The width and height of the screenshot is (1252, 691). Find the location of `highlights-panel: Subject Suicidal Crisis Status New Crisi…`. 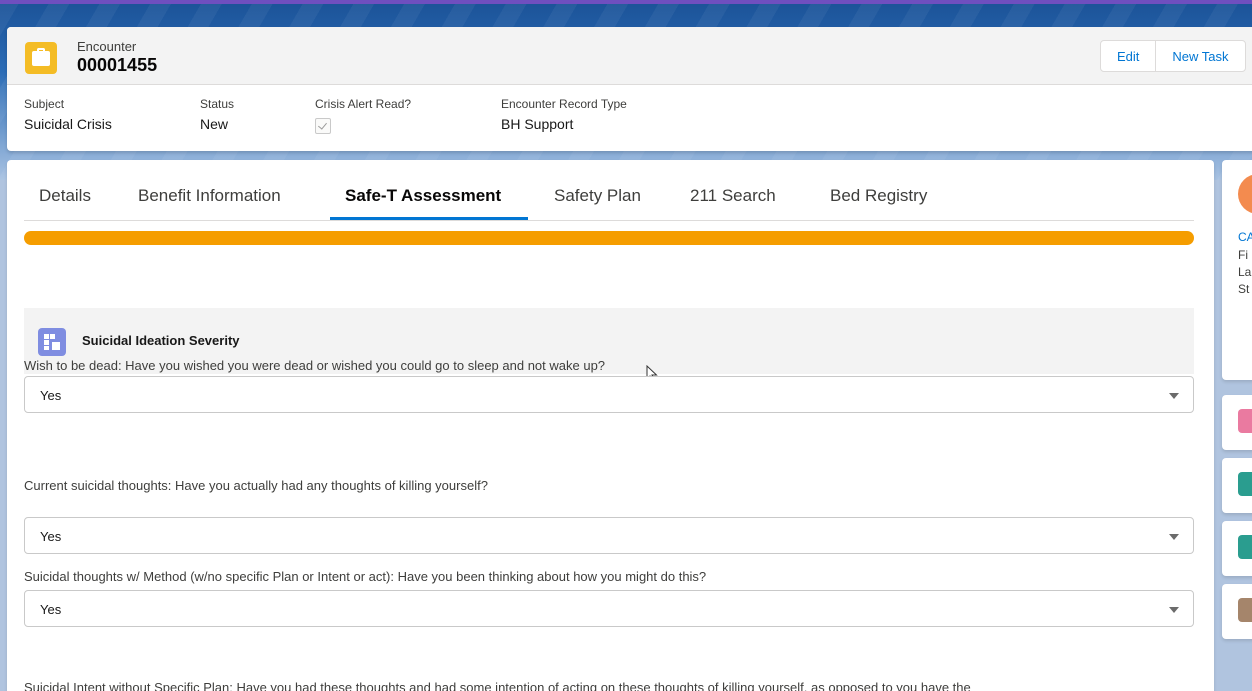

highlights-panel: Subject Suicidal Crisis Status New Crisi… is located at coordinates (629, 118).